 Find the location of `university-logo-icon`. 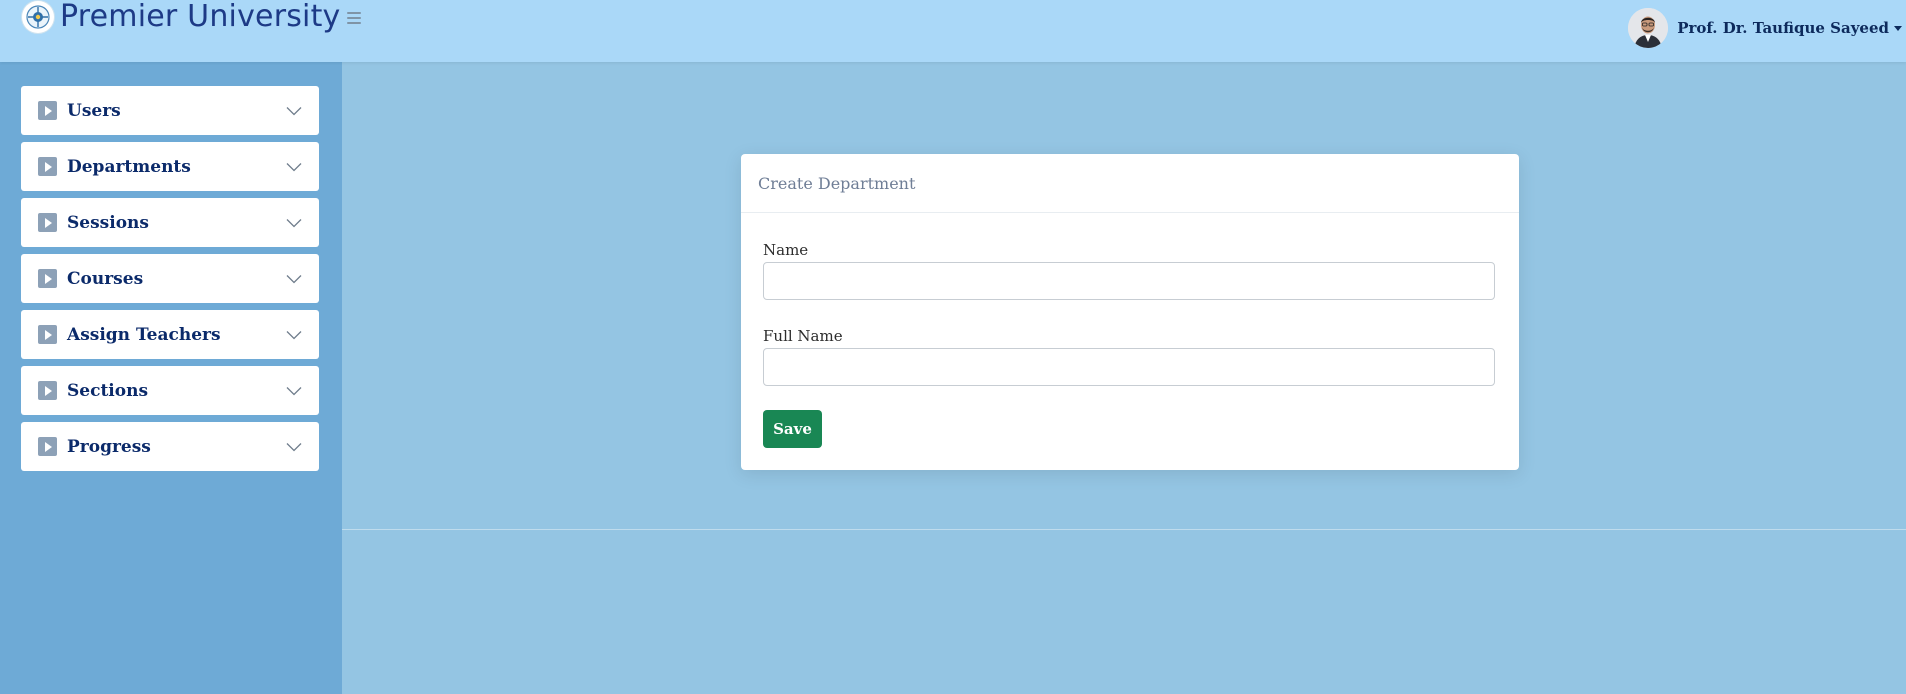

university-logo-icon is located at coordinates (38, 17).